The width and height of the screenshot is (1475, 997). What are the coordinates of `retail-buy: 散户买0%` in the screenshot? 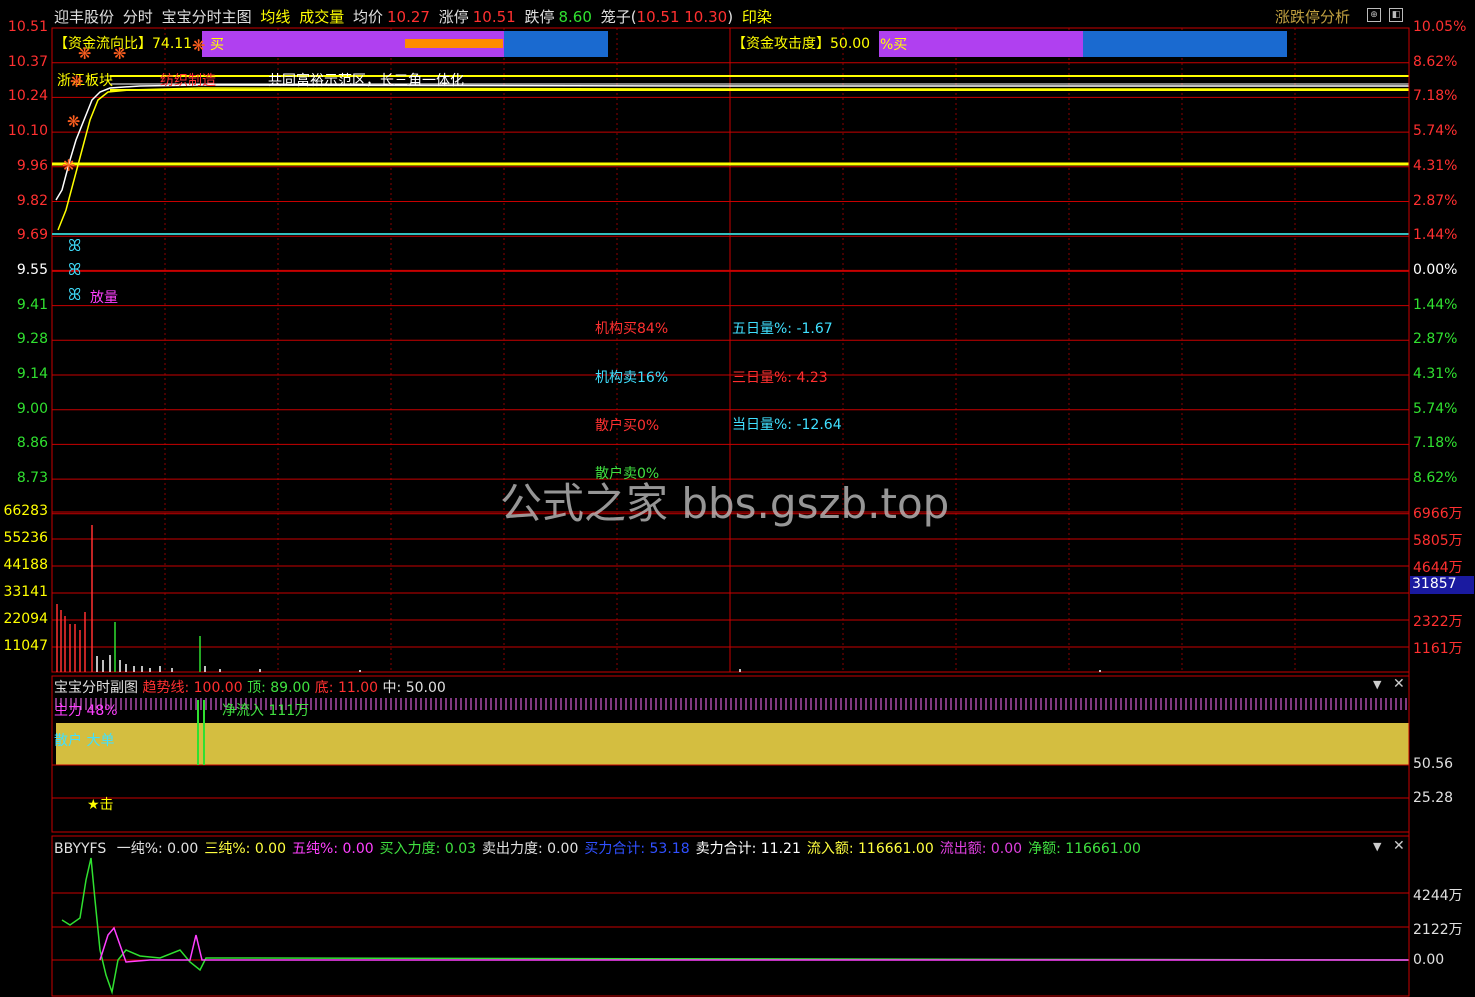 It's located at (627, 426).